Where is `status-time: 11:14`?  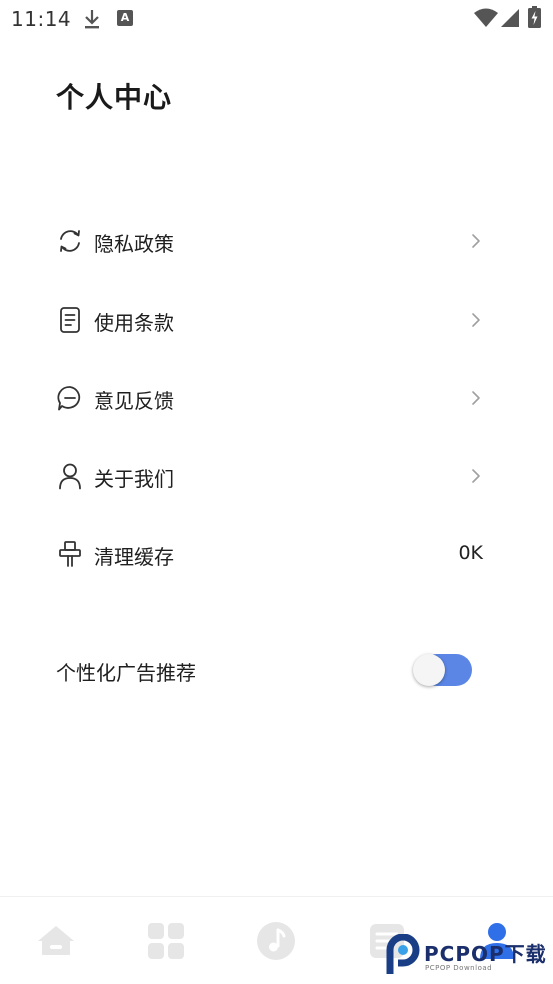 status-time: 11:14 is located at coordinates (41, 19).